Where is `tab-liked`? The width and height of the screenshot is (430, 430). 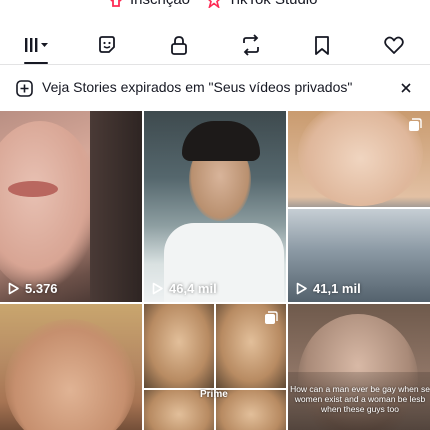
tab-liked is located at coordinates (394, 45).